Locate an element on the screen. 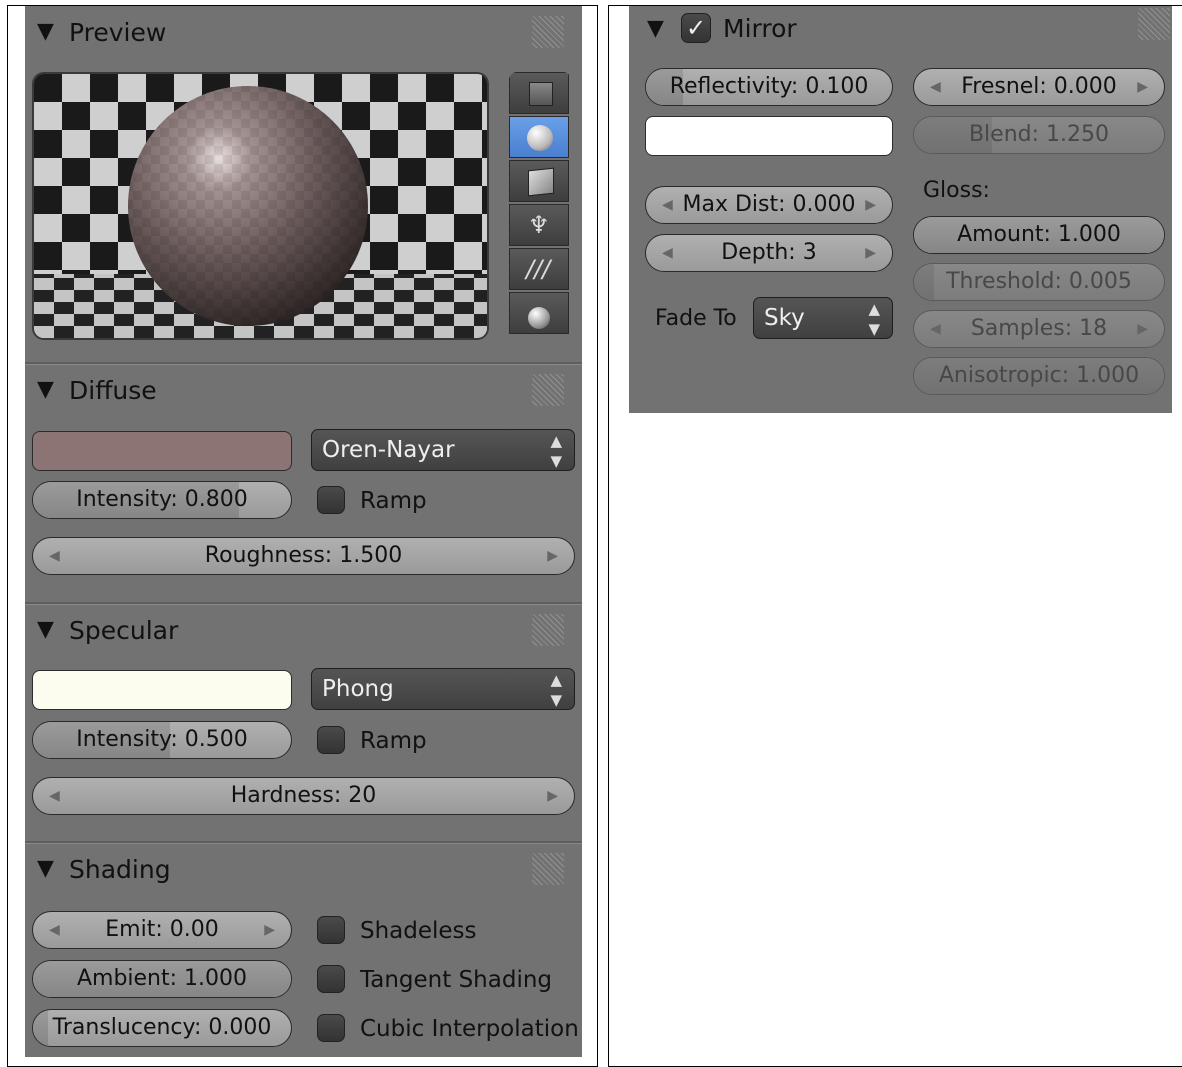  mirror-color-swatch is located at coordinates (769, 136).